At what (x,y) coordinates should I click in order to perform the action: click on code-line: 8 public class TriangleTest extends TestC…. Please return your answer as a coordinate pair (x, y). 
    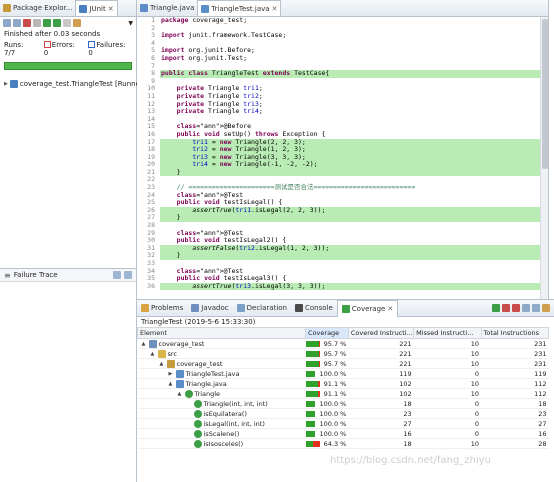
    Looking at the image, I should click on (339, 73).